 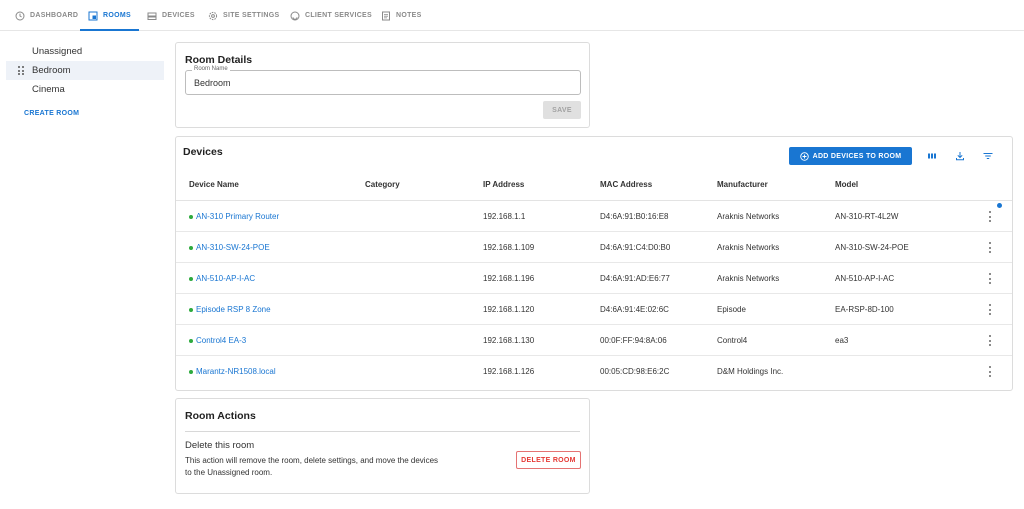 I want to click on divider, so click(x=382, y=431).